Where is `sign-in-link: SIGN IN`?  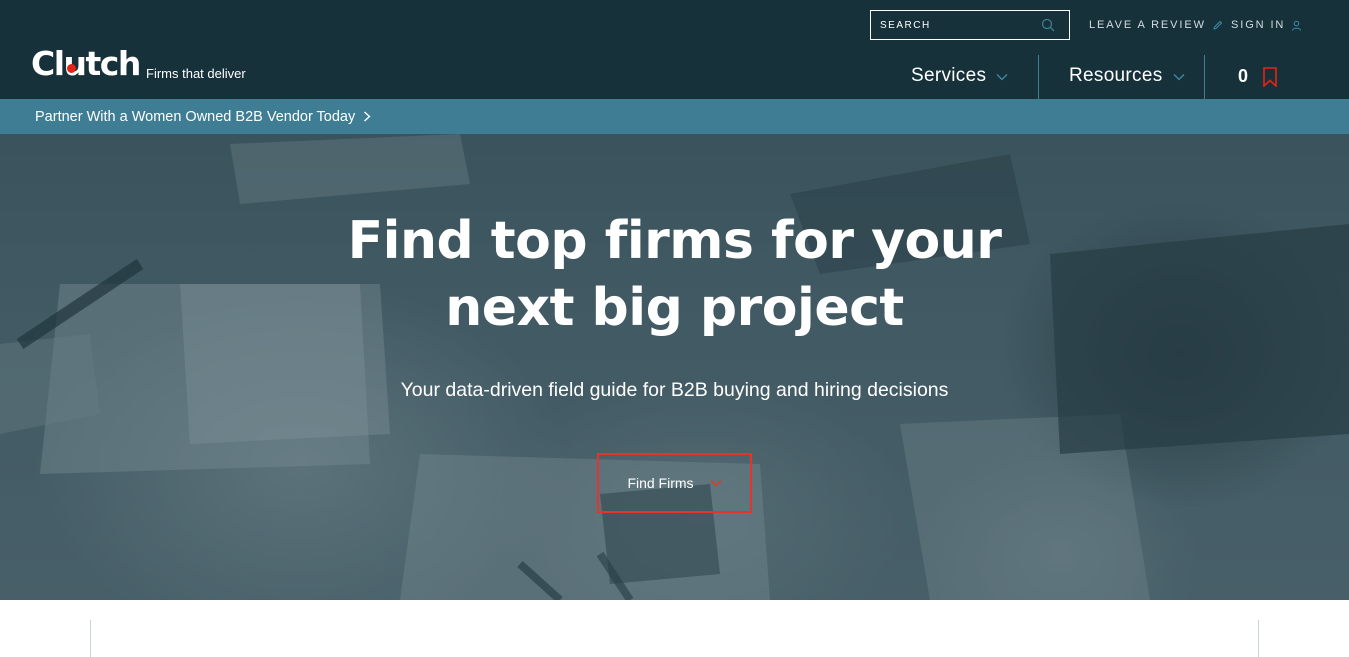
sign-in-link: SIGN IN is located at coordinates (1266, 25).